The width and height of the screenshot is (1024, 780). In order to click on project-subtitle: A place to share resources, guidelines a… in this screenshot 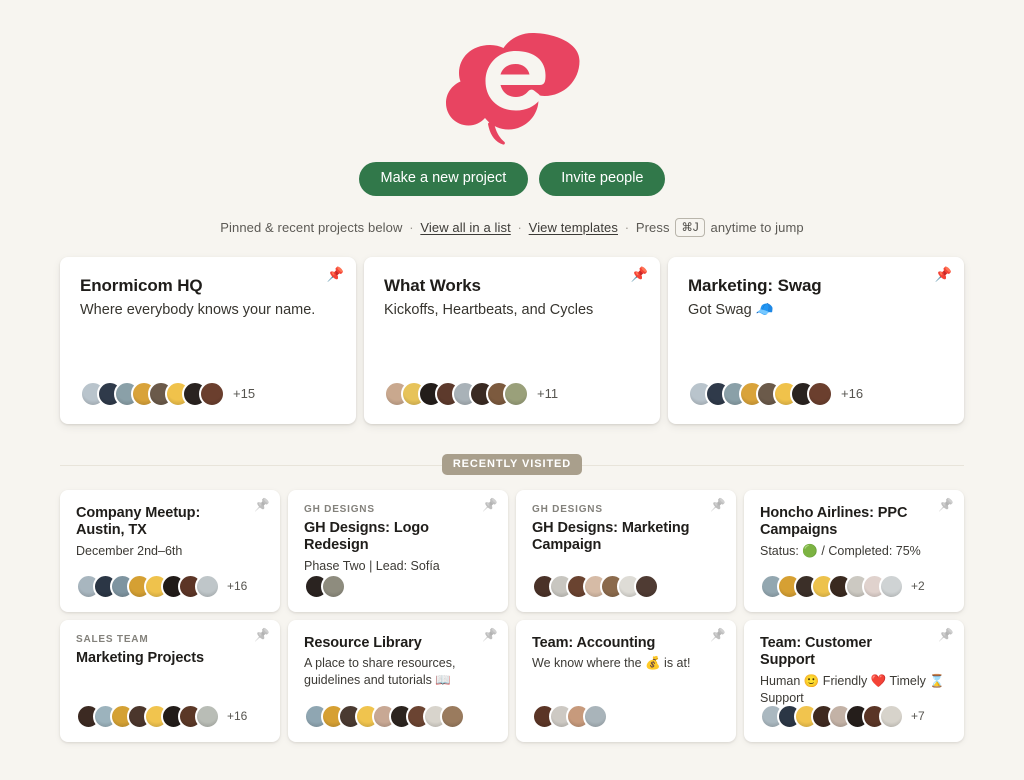, I will do `click(380, 671)`.